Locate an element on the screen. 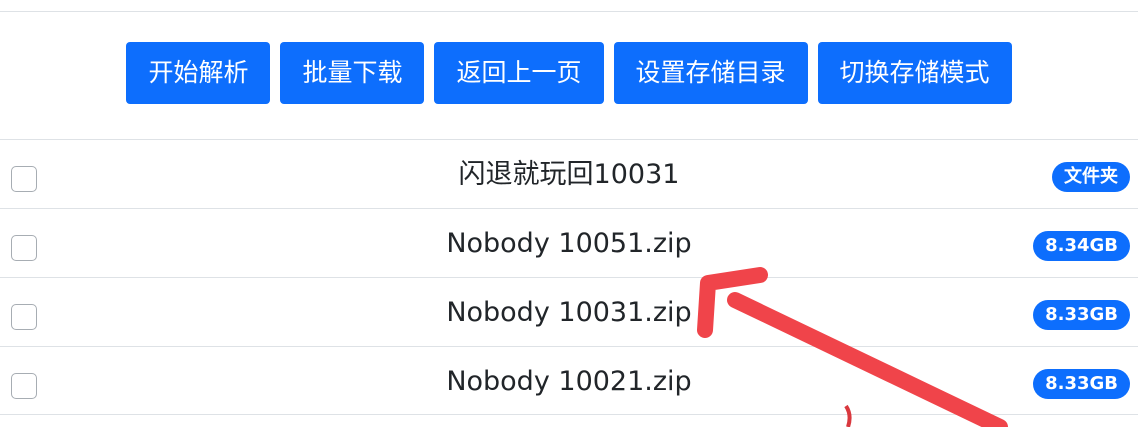 The image size is (1138, 427). switch-storage-mode-button: 切换存储模式 is located at coordinates (914, 73).